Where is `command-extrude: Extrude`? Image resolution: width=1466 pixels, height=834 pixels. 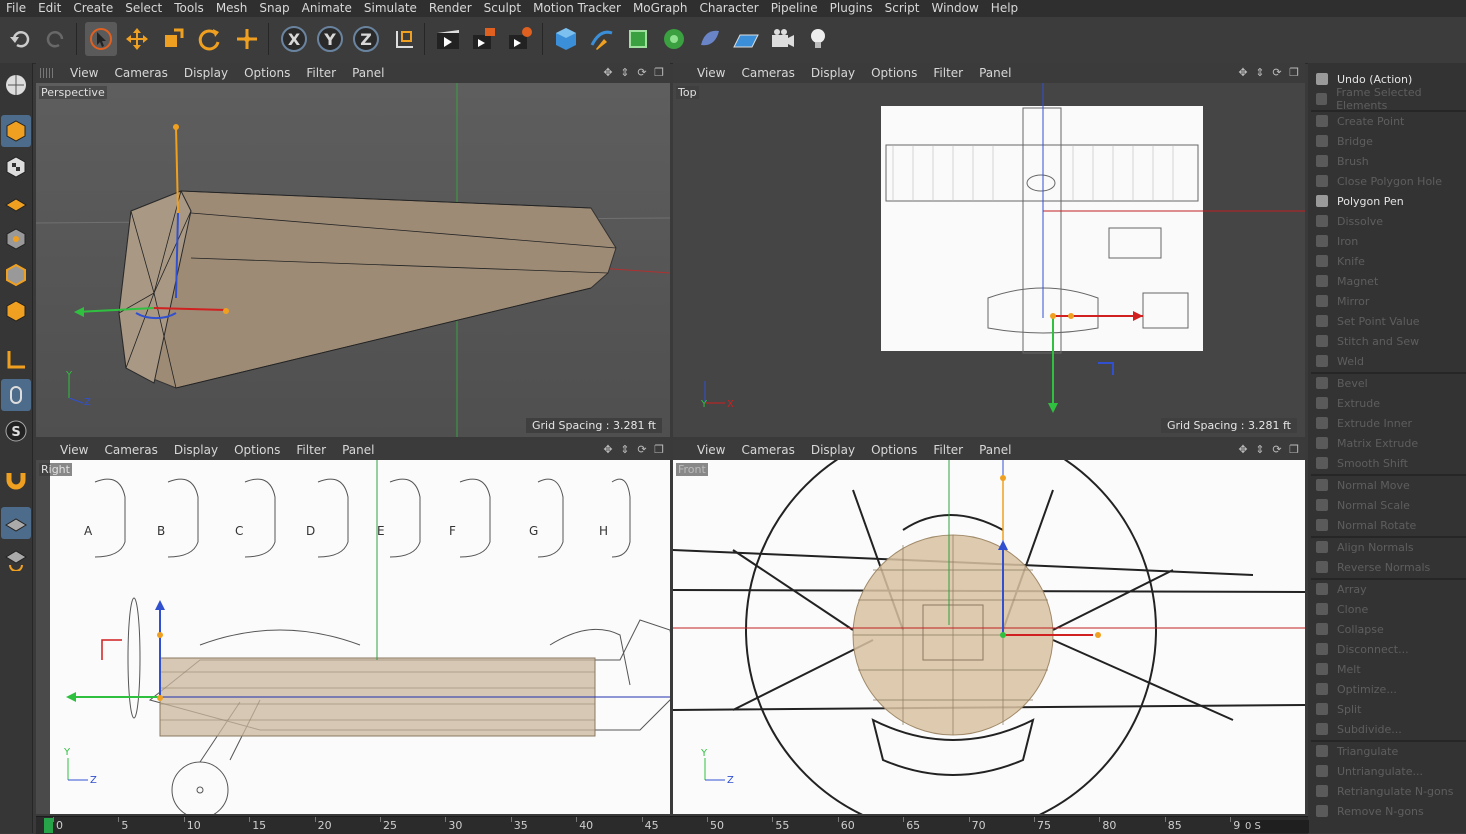
command-extrude: Extrude is located at coordinates (1388, 403).